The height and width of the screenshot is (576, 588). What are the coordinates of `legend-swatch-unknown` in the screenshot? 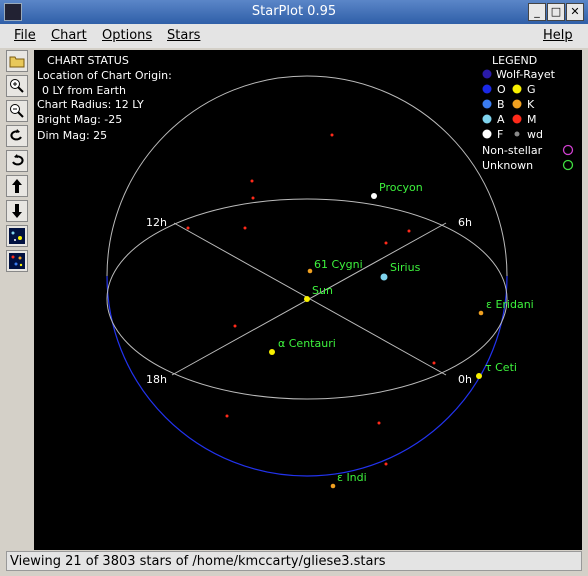 It's located at (568, 165).